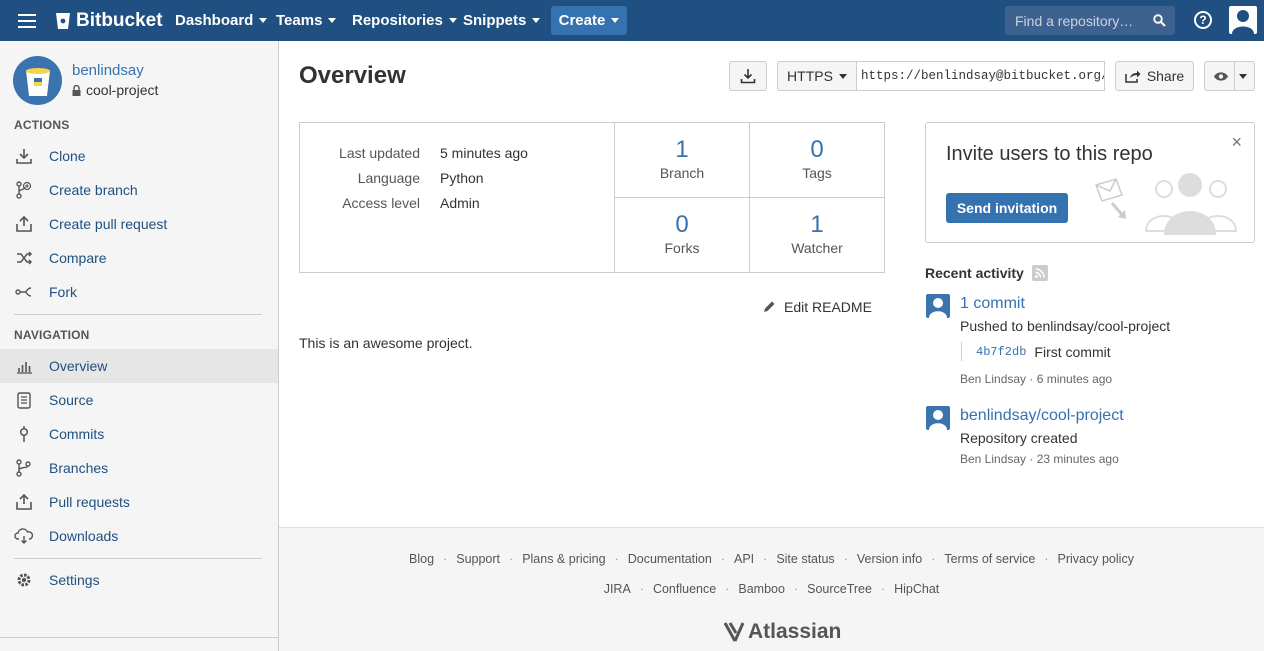 The image size is (1264, 651). What do you see at coordinates (817, 76) in the screenshot?
I see `protocol-dropdown: HTTPS` at bounding box center [817, 76].